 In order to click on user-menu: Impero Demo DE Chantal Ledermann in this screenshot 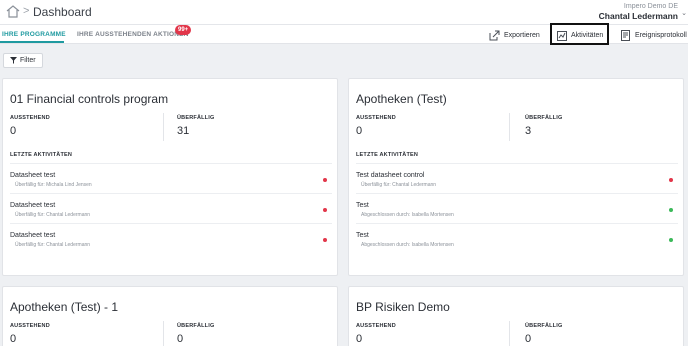, I will do `click(638, 12)`.